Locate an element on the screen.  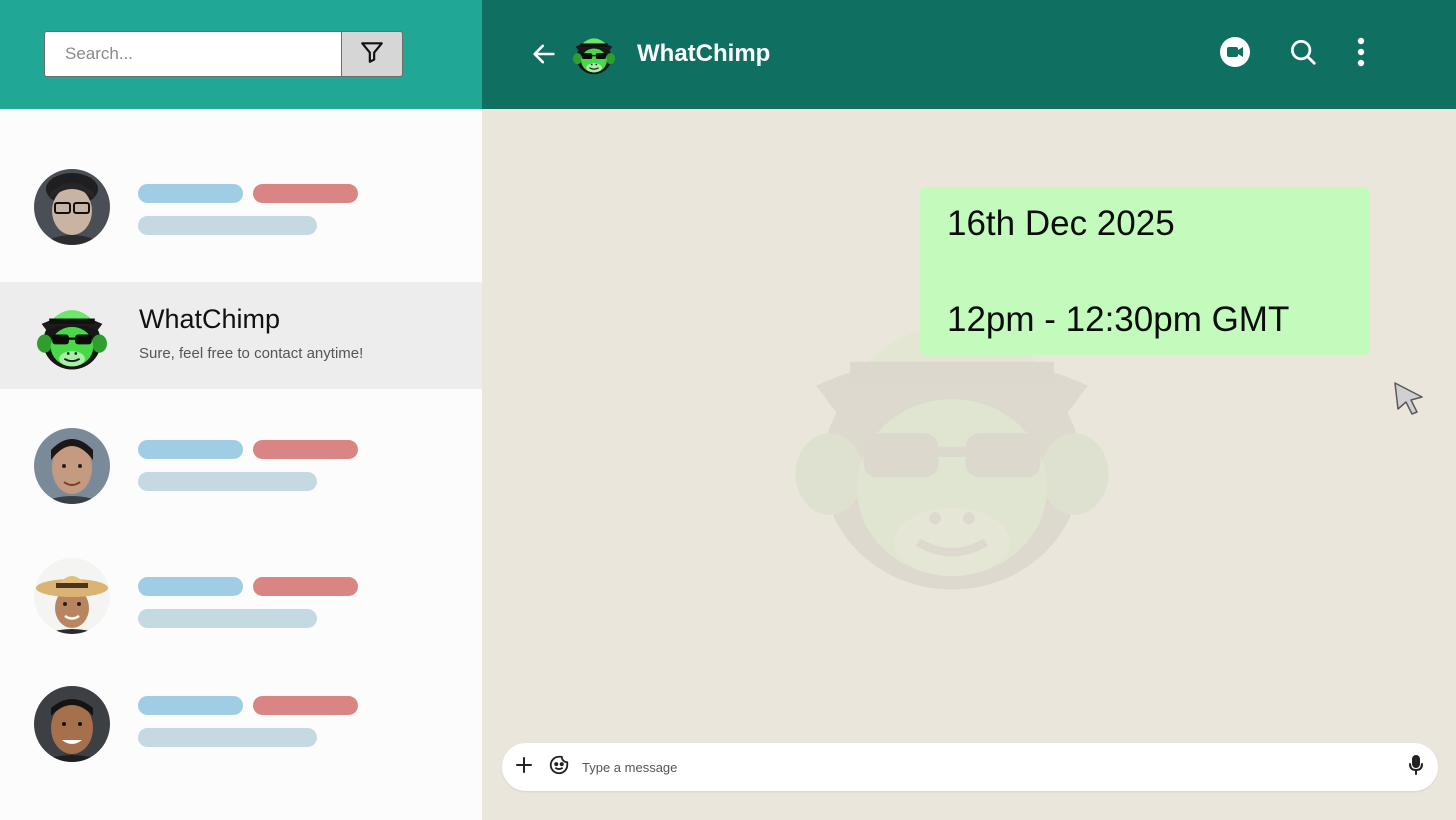
more-options-button is located at coordinates (1361, 54).